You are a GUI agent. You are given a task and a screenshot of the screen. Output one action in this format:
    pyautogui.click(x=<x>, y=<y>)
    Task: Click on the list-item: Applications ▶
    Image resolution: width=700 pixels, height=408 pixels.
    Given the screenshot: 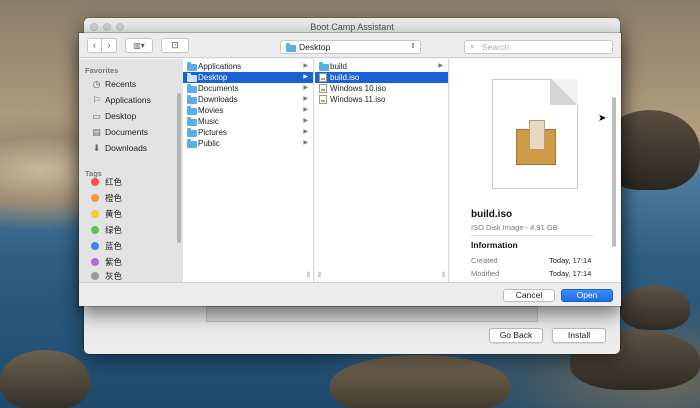 What is the action you would take?
    pyautogui.click(x=248, y=66)
    